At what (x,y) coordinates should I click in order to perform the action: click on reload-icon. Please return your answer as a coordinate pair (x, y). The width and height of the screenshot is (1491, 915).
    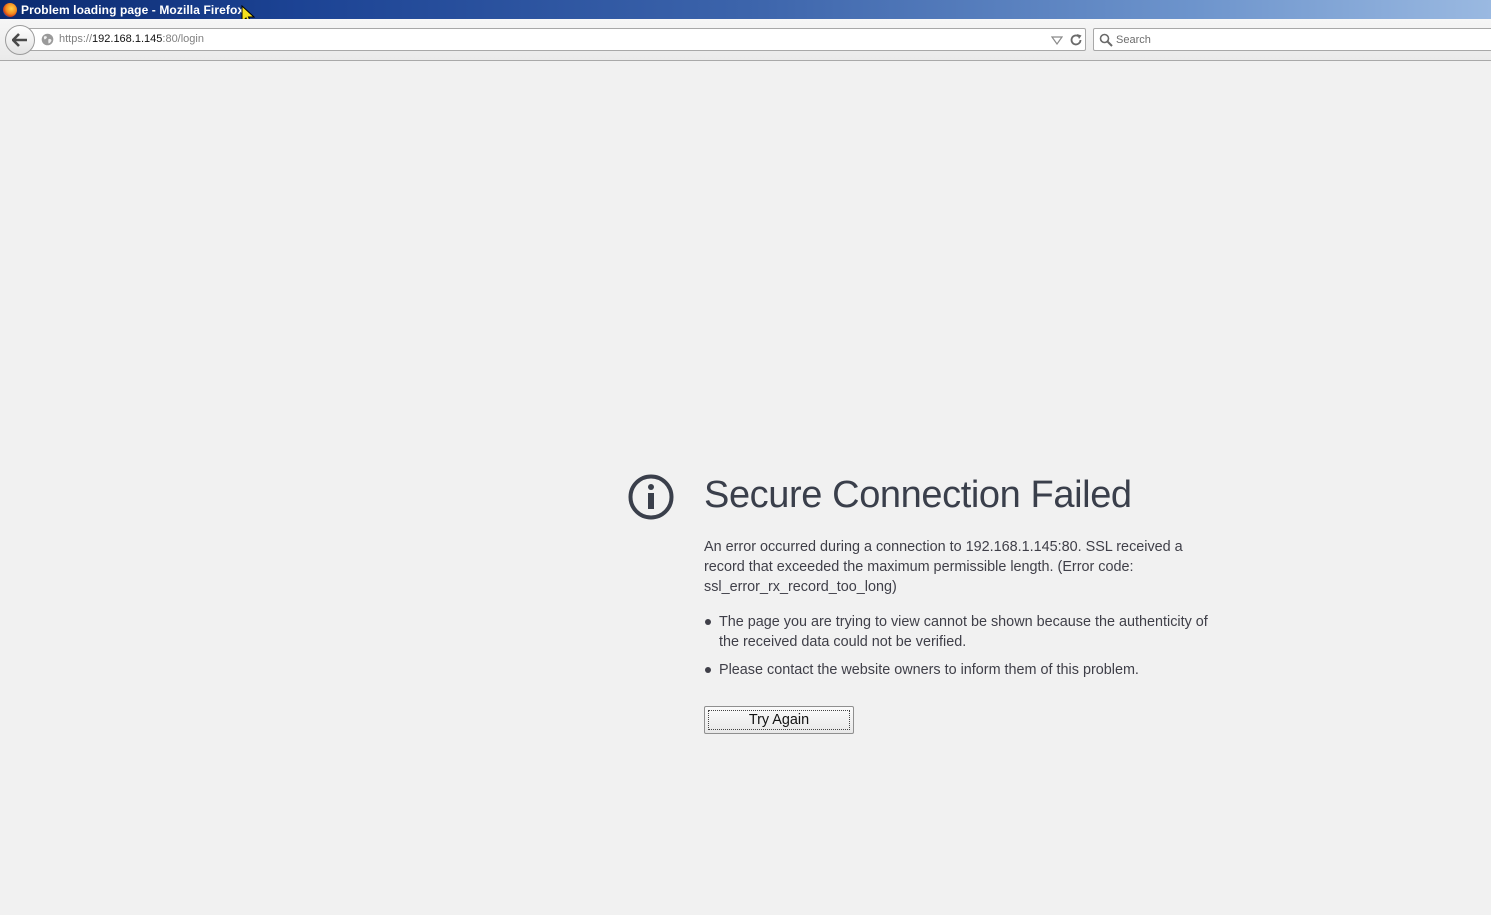
    Looking at the image, I should click on (1076, 40).